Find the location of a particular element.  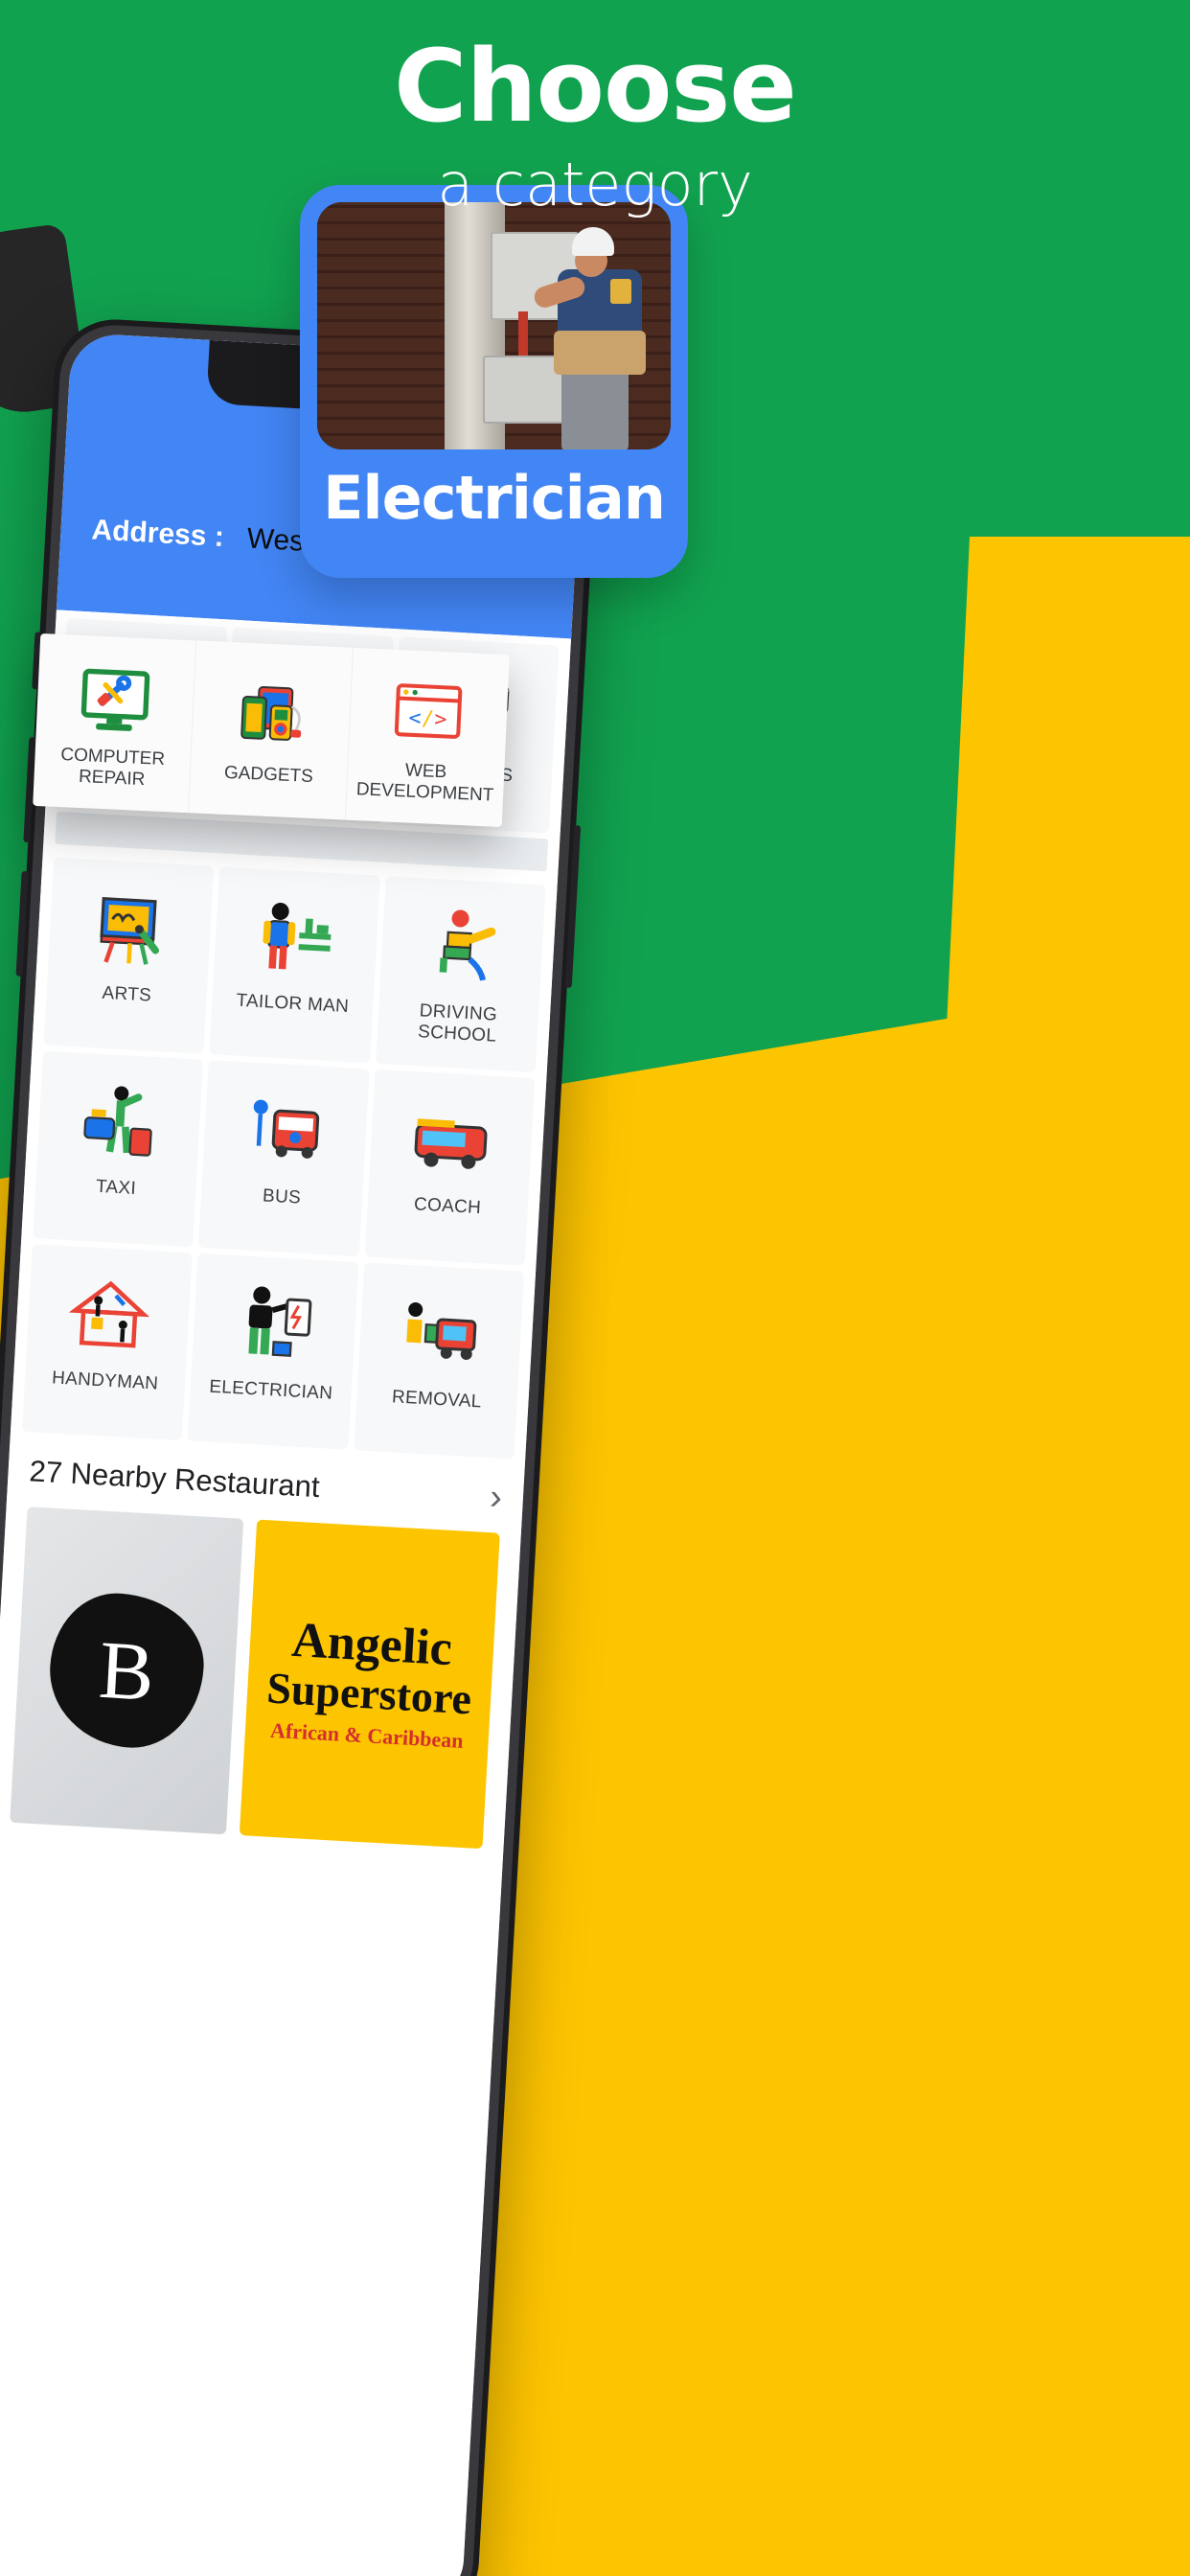

category-tile-label: TAXI is located at coordinates (116, 1187).